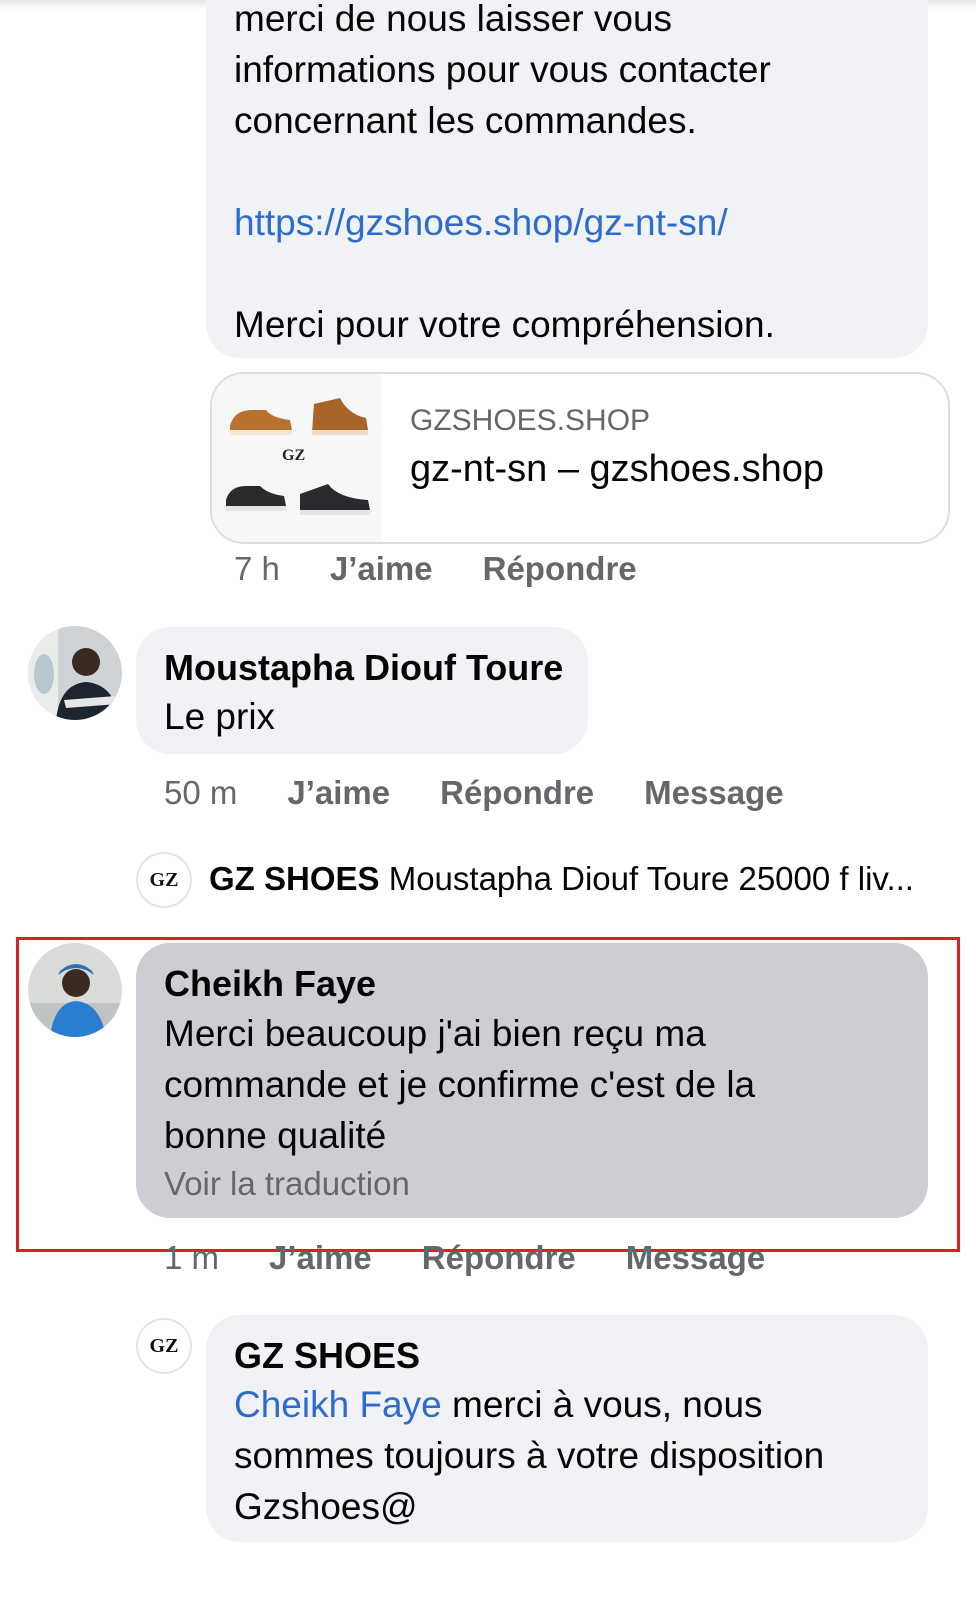 The width and height of the screenshot is (976, 1599). What do you see at coordinates (465, 120) in the screenshot?
I see `shop-reply-line: concernant les commandes.` at bounding box center [465, 120].